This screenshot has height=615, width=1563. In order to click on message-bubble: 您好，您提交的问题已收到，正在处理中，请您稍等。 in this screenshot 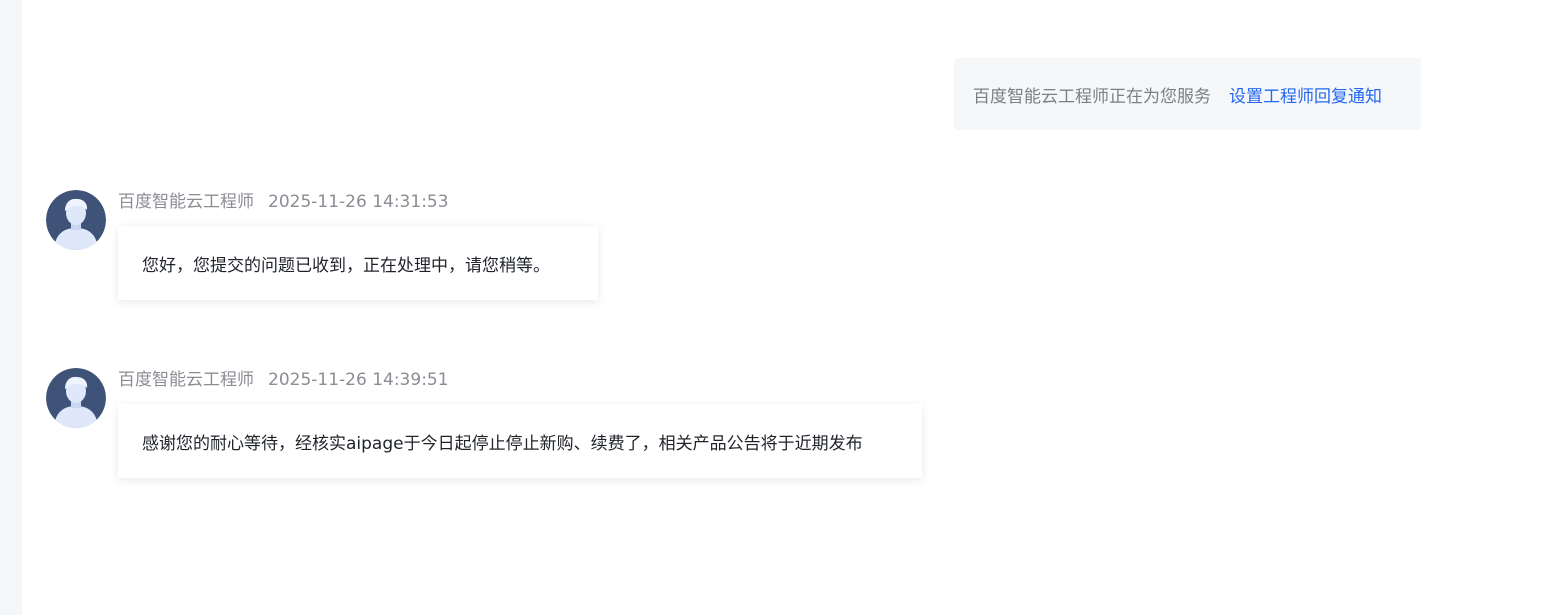, I will do `click(358, 263)`.